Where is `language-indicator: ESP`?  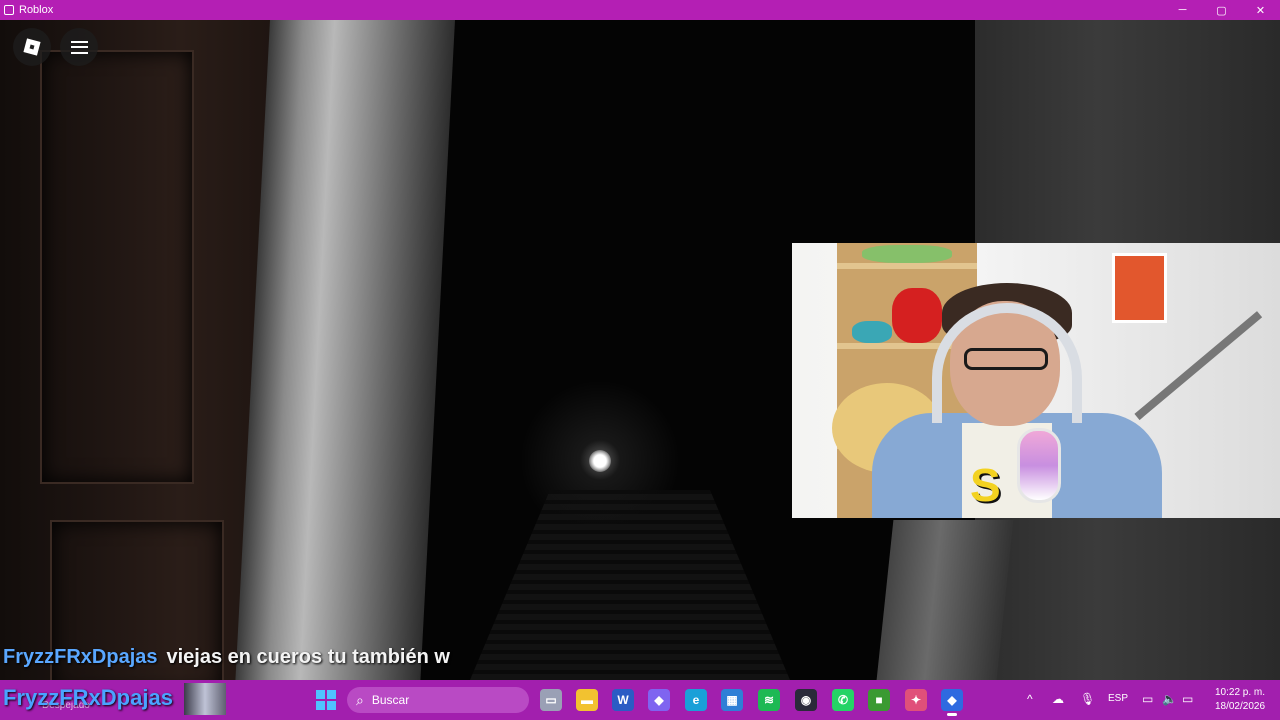
language-indicator: ESP is located at coordinates (1118, 698).